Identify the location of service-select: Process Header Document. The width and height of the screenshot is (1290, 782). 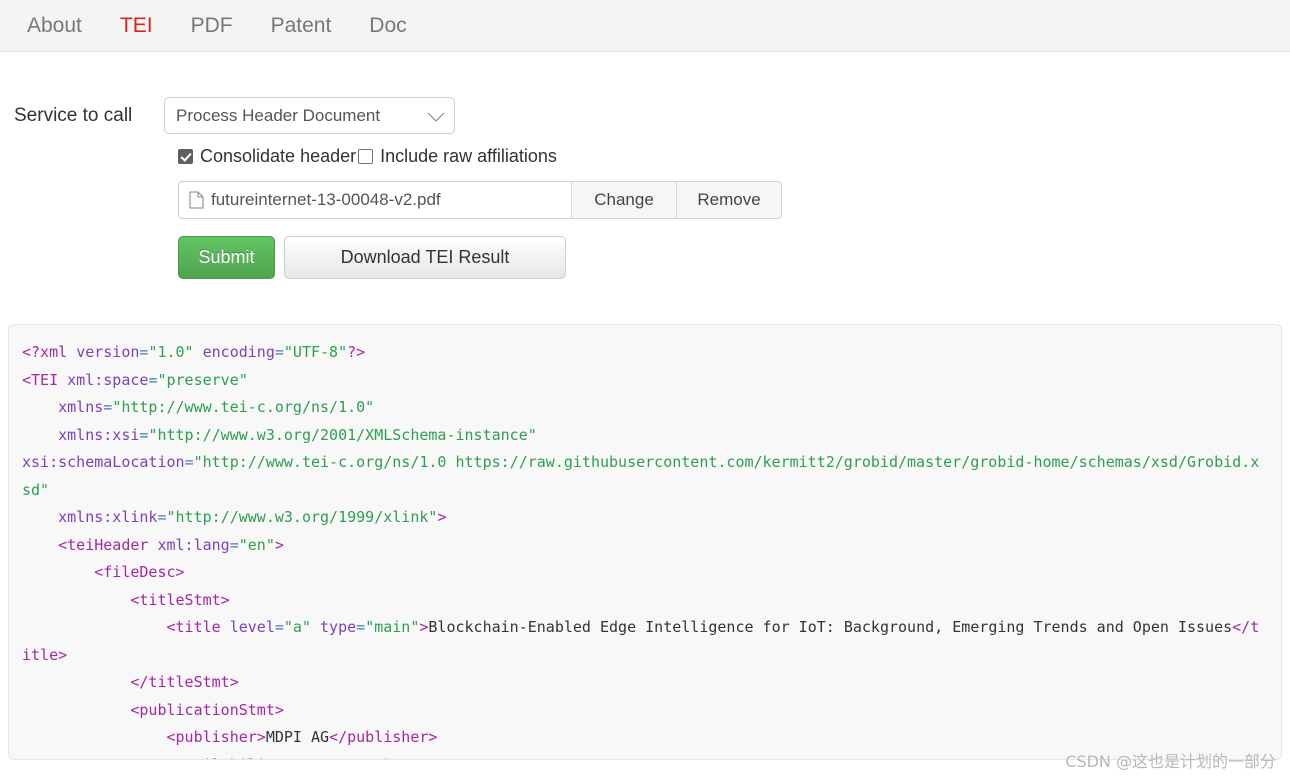
(309, 115).